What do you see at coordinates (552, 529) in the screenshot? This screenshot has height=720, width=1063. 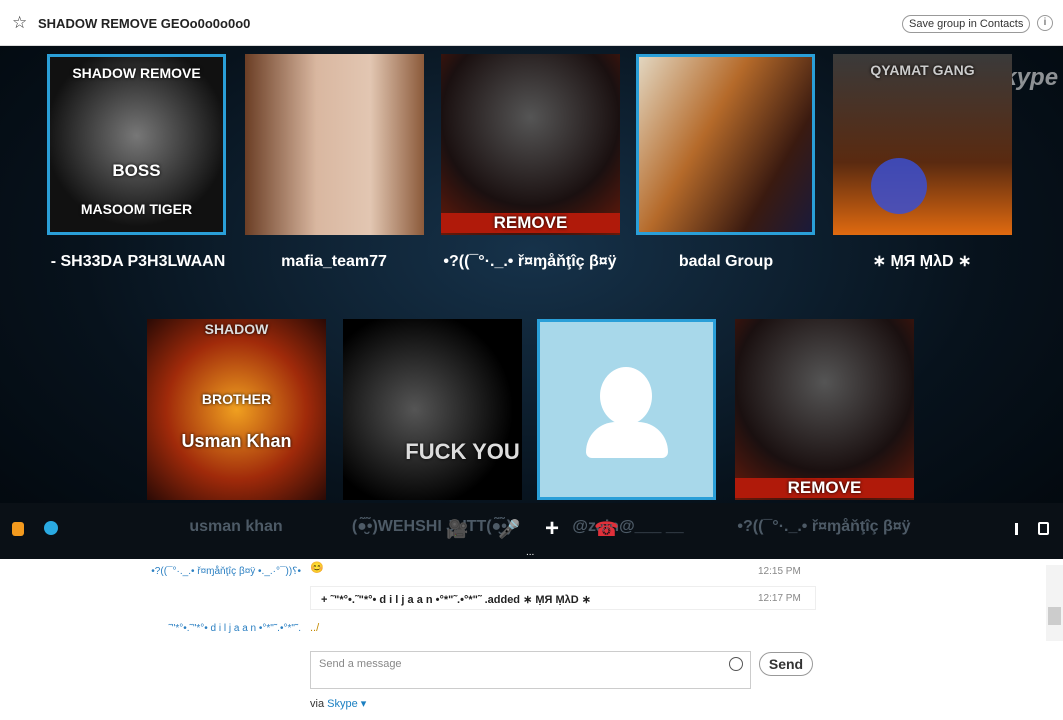 I see `add-participant-icon: +` at bounding box center [552, 529].